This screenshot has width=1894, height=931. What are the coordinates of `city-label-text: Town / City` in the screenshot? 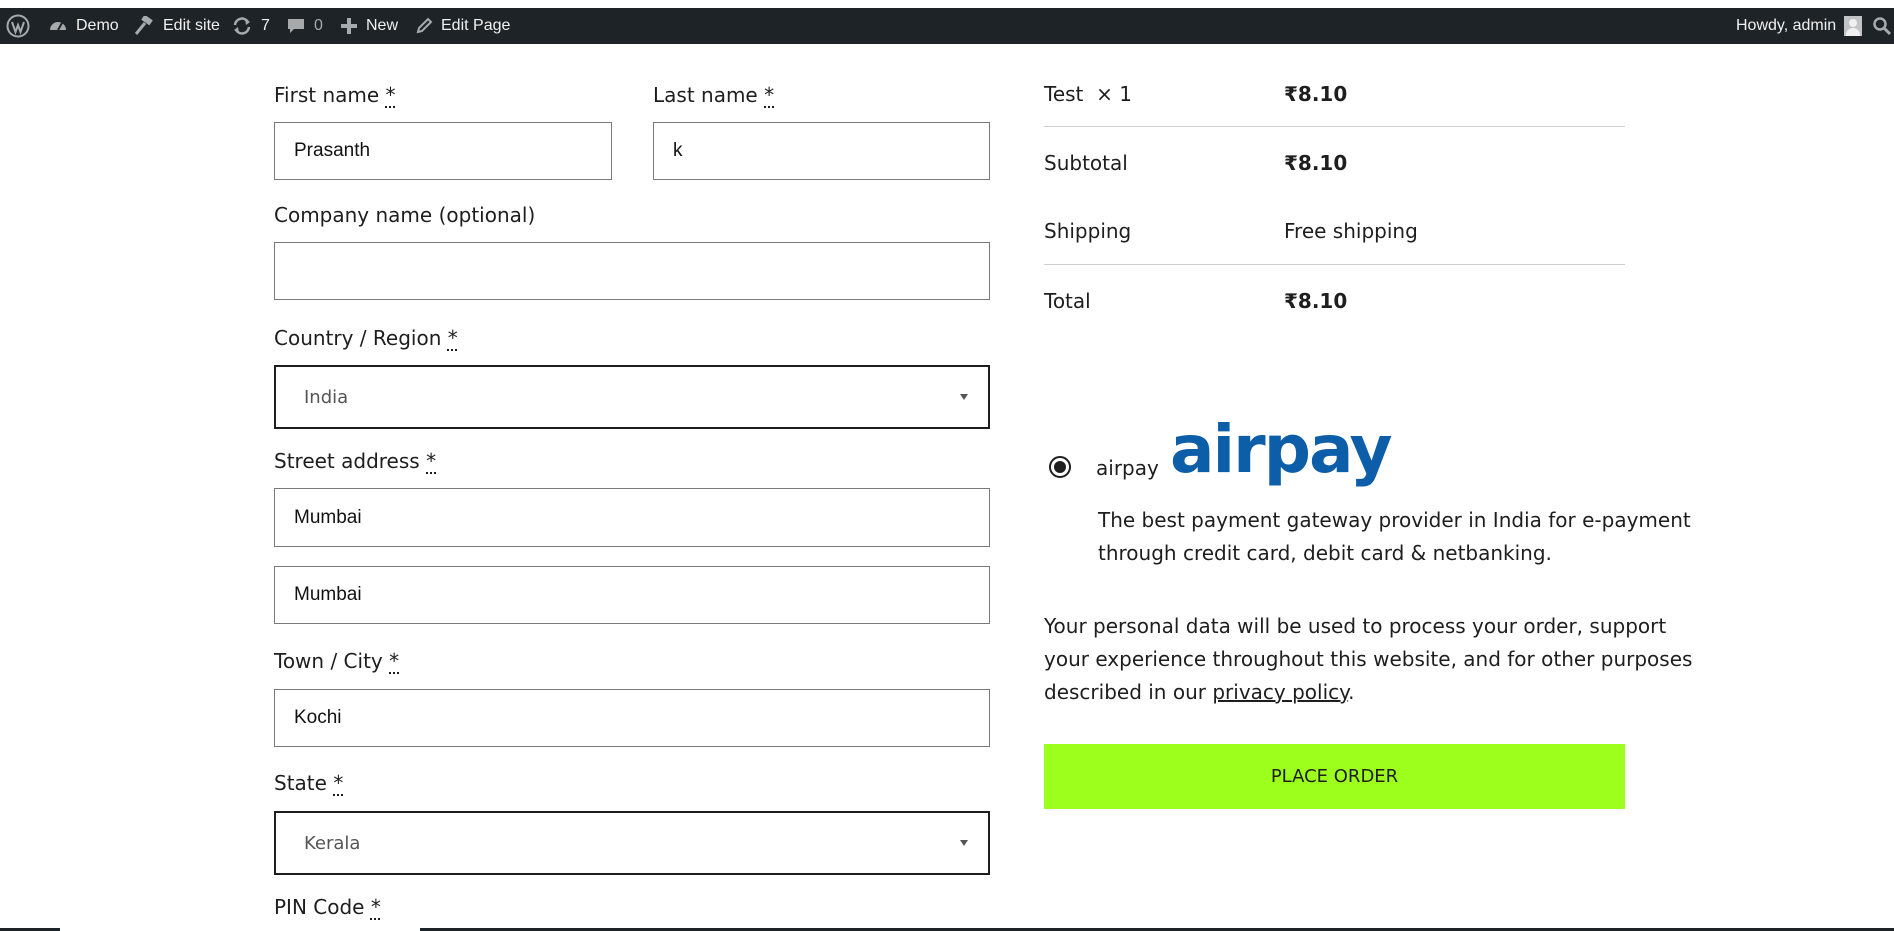 It's located at (328, 661).